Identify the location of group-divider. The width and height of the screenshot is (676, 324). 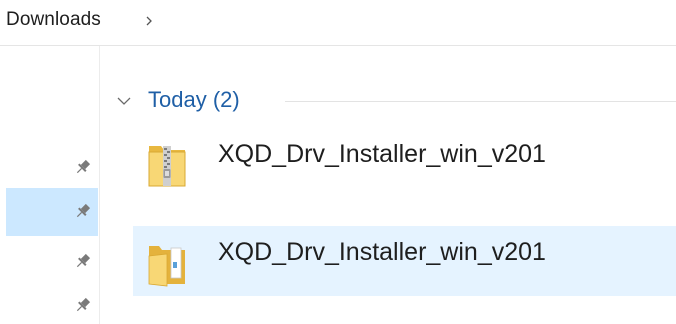
(480, 101).